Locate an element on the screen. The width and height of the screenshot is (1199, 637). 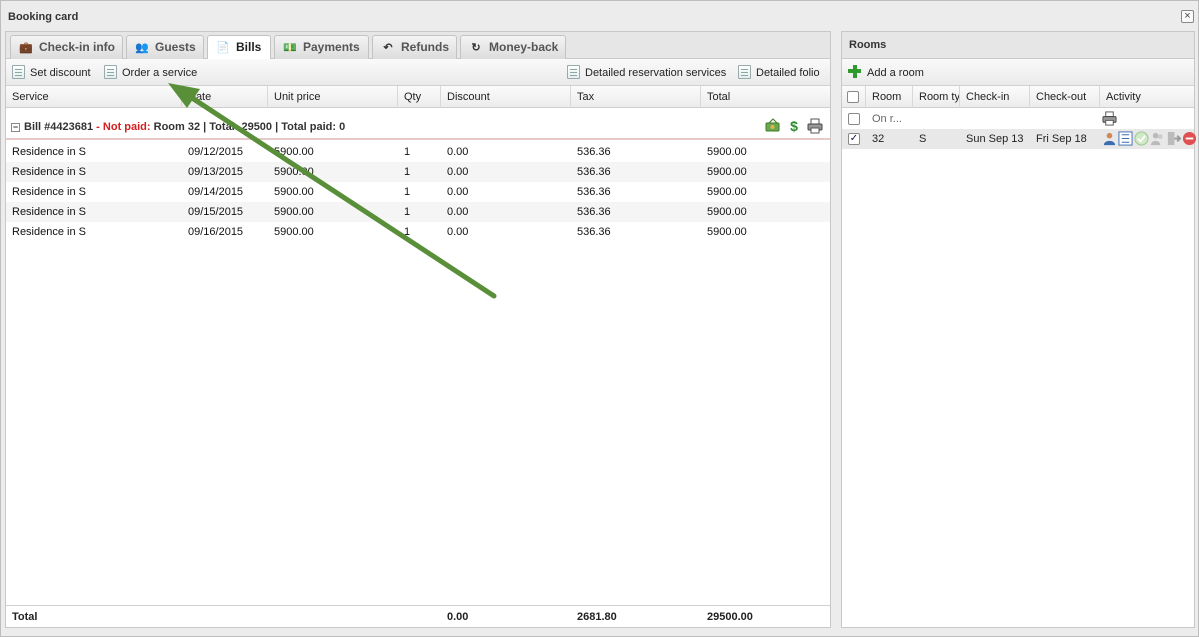
cell-date: 09/12/2015 is located at coordinates (216, 152).